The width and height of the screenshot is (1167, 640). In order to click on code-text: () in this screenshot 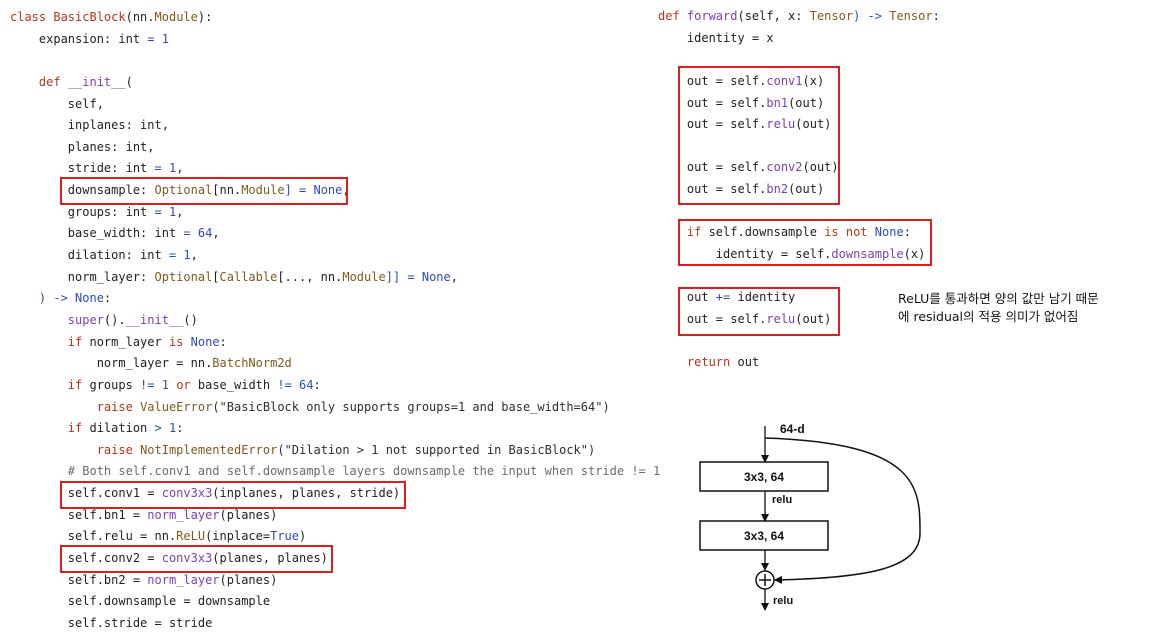, I will do `click(190, 320)`.